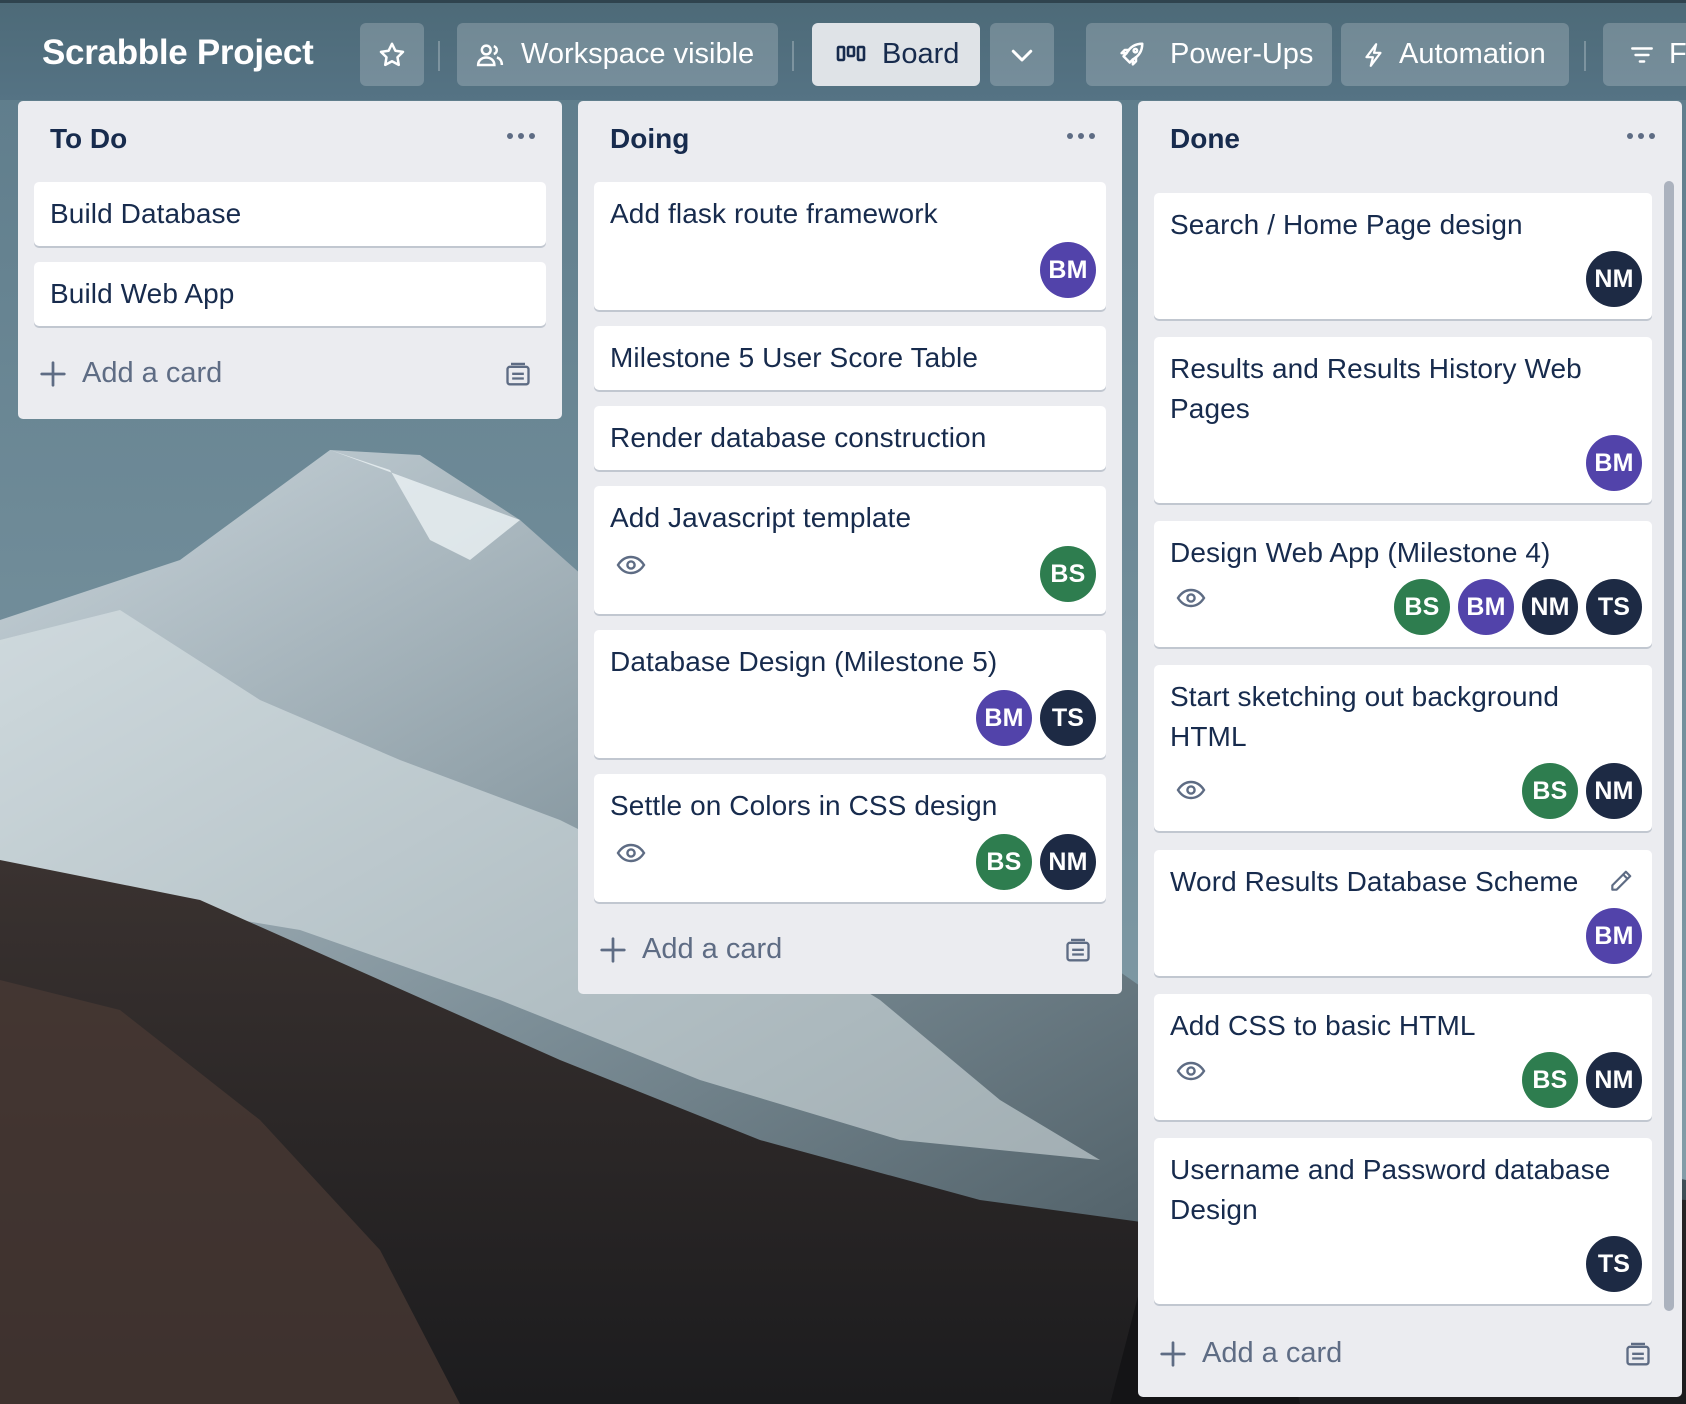 The image size is (1686, 1404). I want to click on card-members: TS, so click(1614, 1264).